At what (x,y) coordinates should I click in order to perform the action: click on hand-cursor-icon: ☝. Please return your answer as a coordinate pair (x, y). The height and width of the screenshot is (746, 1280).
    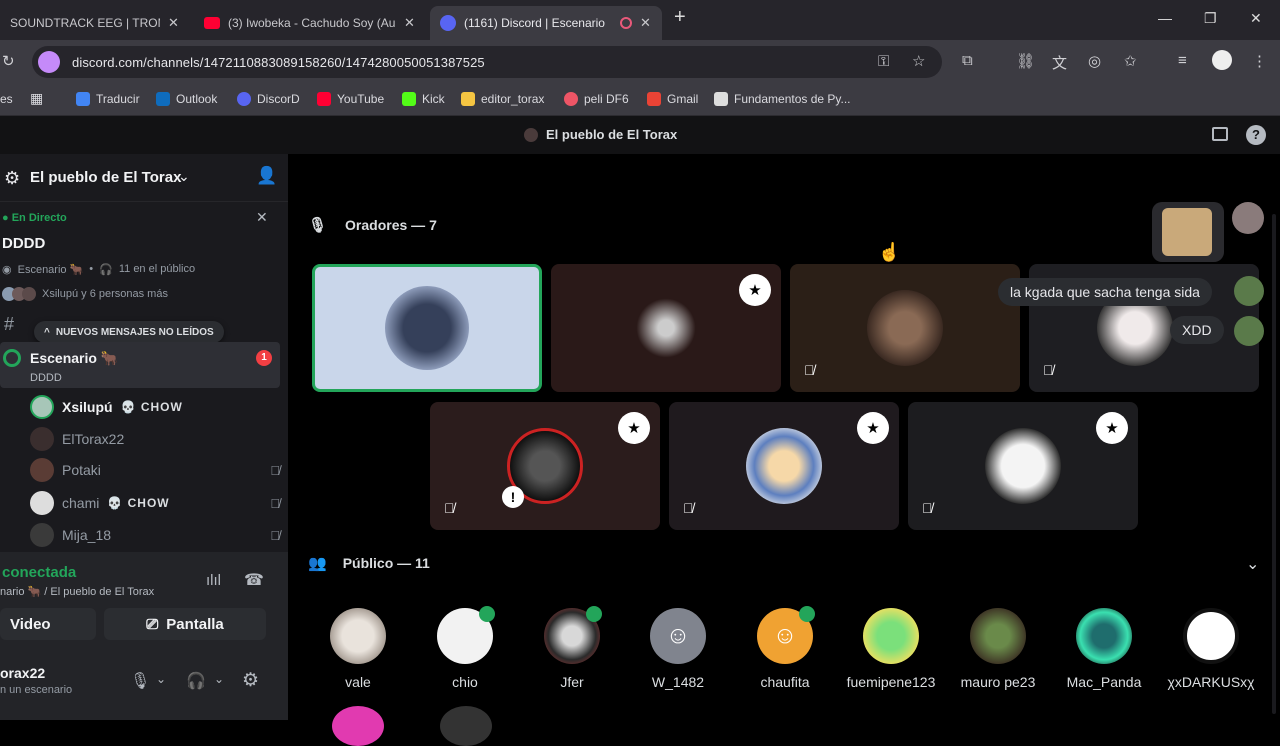
    Looking at the image, I should click on (889, 252).